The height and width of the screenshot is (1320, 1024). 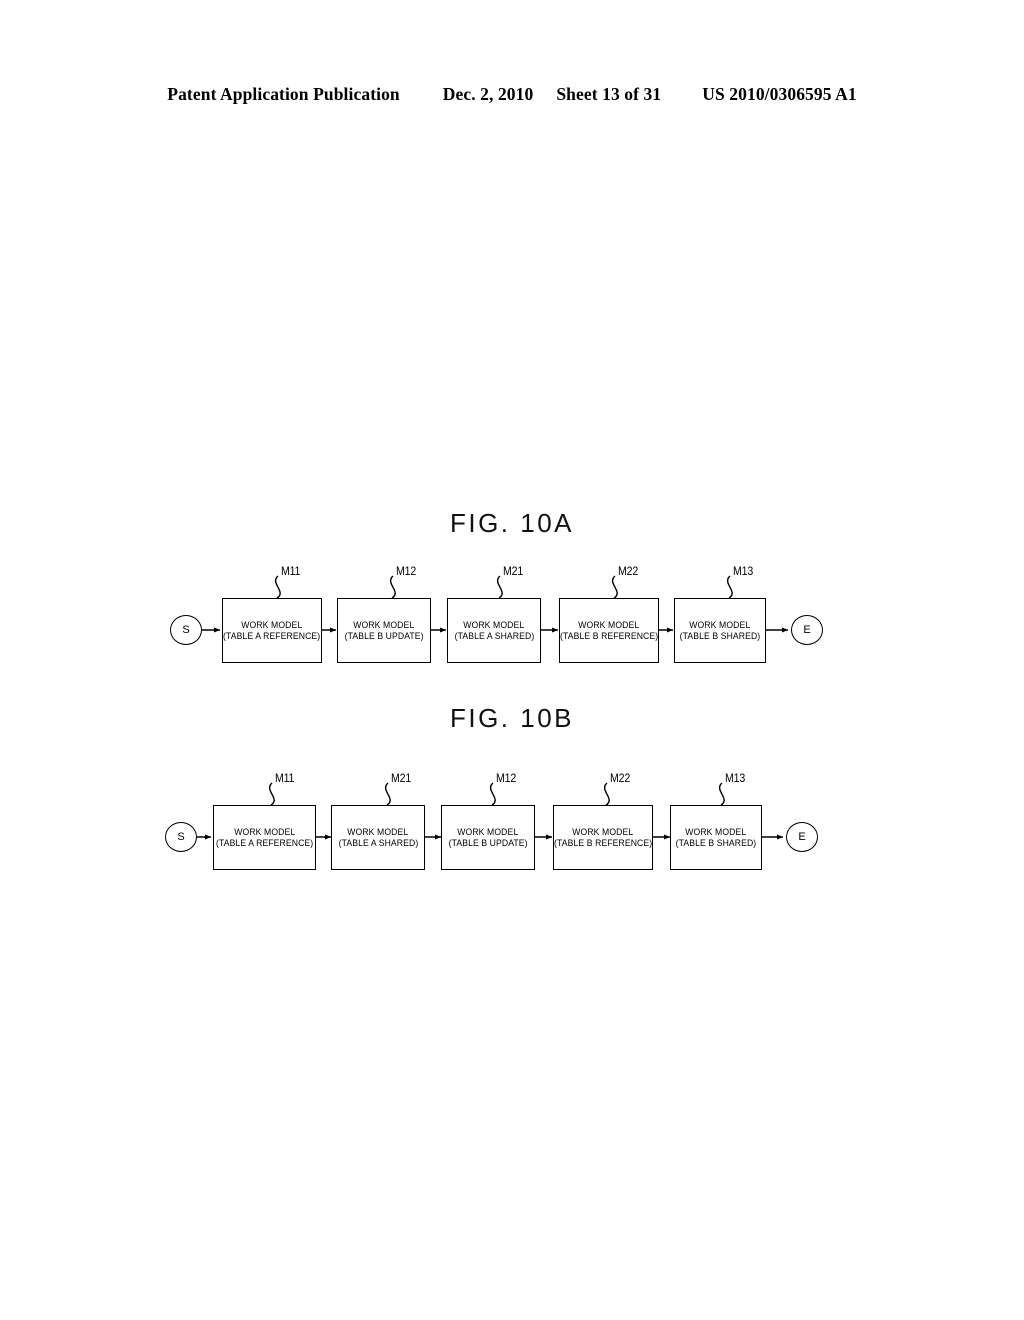 I want to click on terminator-end-10a: E, so click(x=807, y=630).